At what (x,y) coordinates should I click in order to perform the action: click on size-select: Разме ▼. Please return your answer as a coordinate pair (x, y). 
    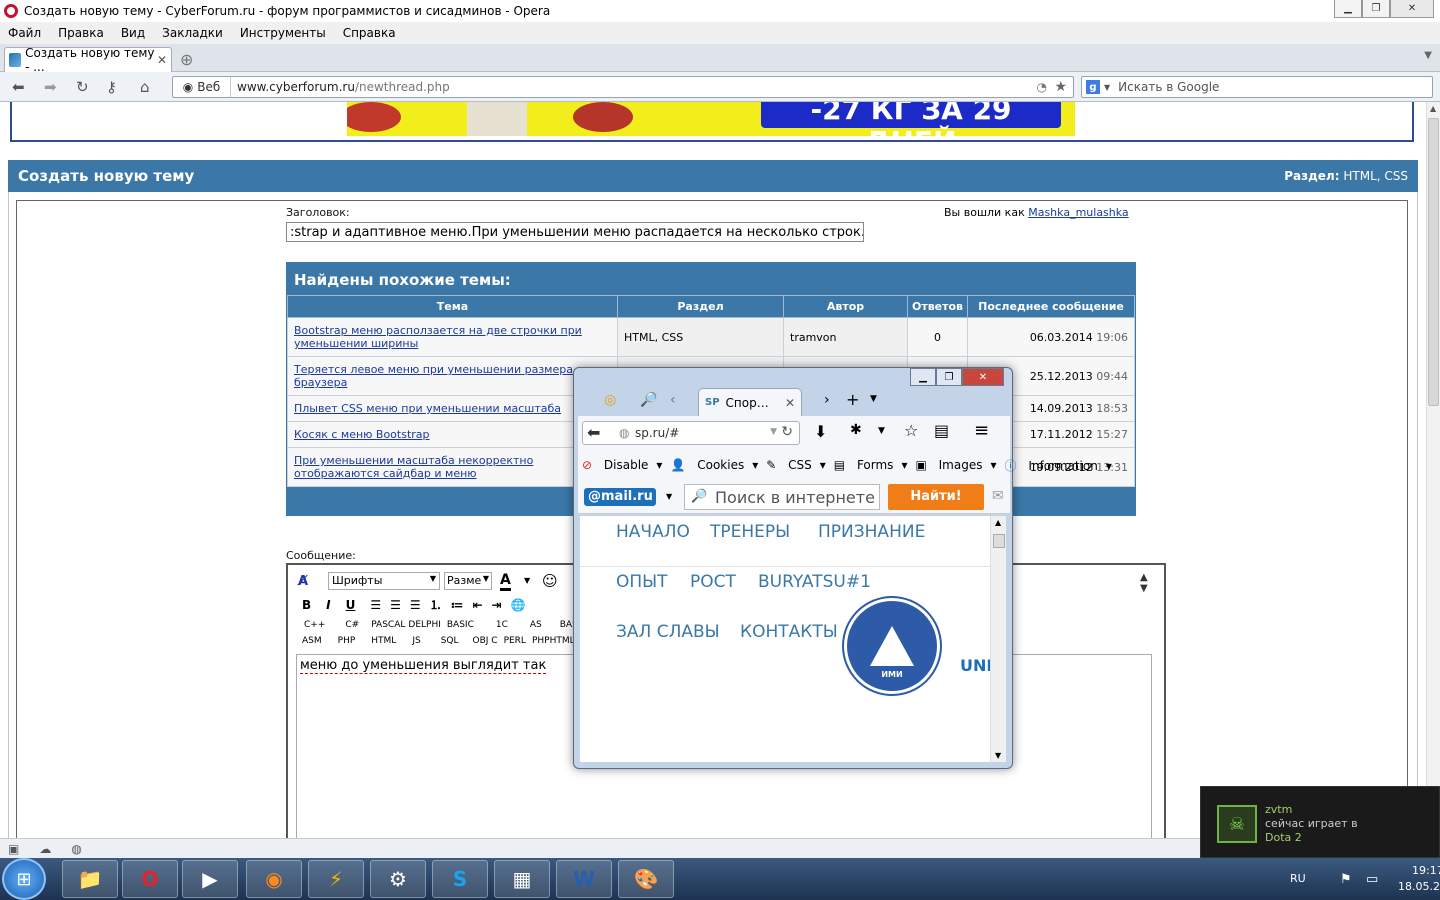
    Looking at the image, I should click on (468, 581).